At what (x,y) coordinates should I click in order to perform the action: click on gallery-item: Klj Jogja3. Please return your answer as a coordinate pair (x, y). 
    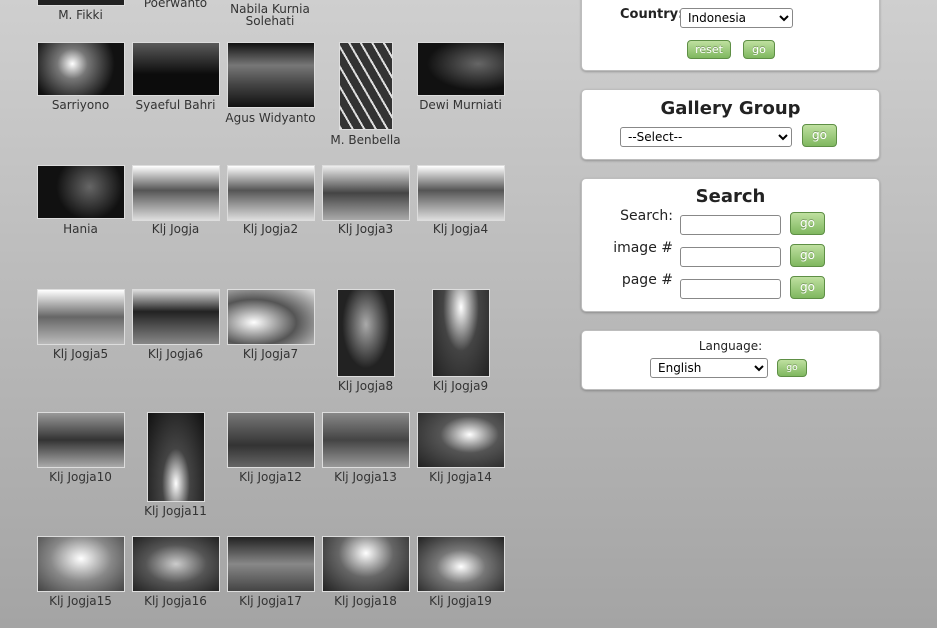
    Looking at the image, I should click on (365, 210).